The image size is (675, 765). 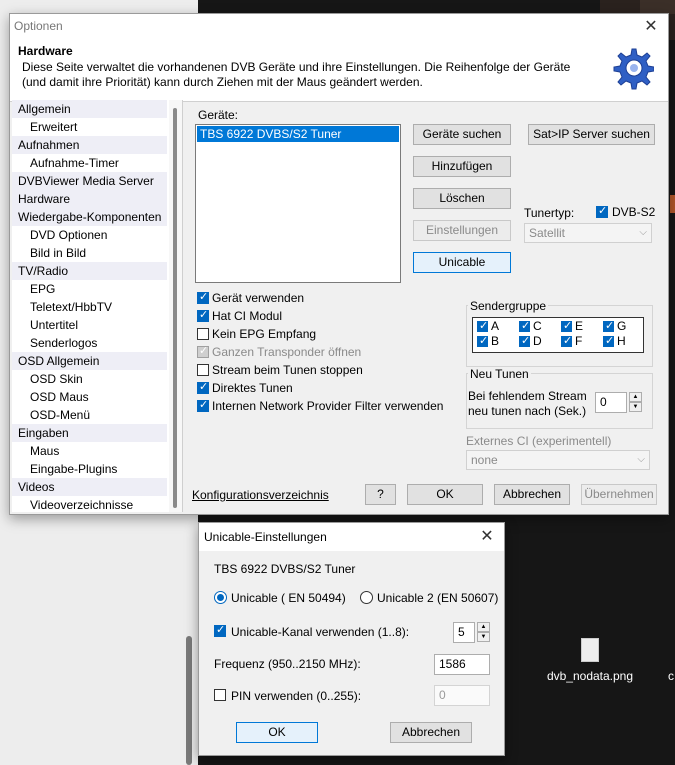 What do you see at coordinates (320, 632) in the screenshot?
I see `unicable-channel-label: Unicable-Kanal verwenden (1..8):` at bounding box center [320, 632].